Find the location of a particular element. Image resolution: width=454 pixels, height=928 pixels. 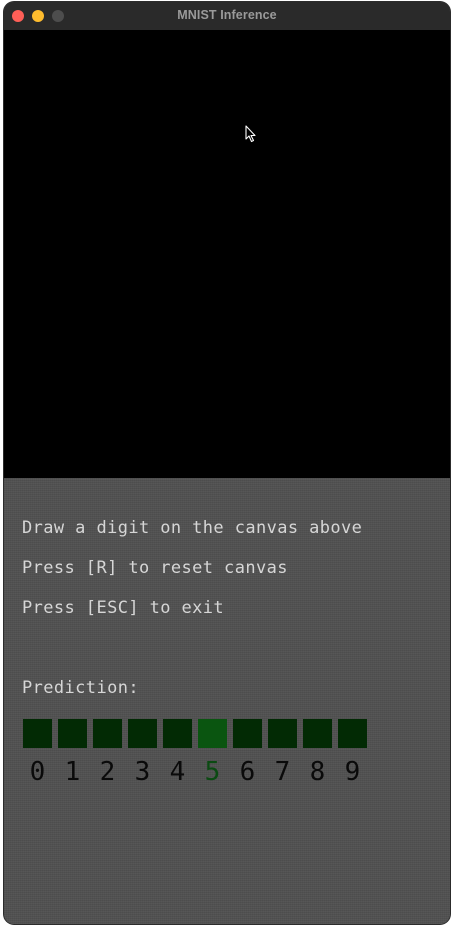

digit-label-4: 4 is located at coordinates (177, 772).